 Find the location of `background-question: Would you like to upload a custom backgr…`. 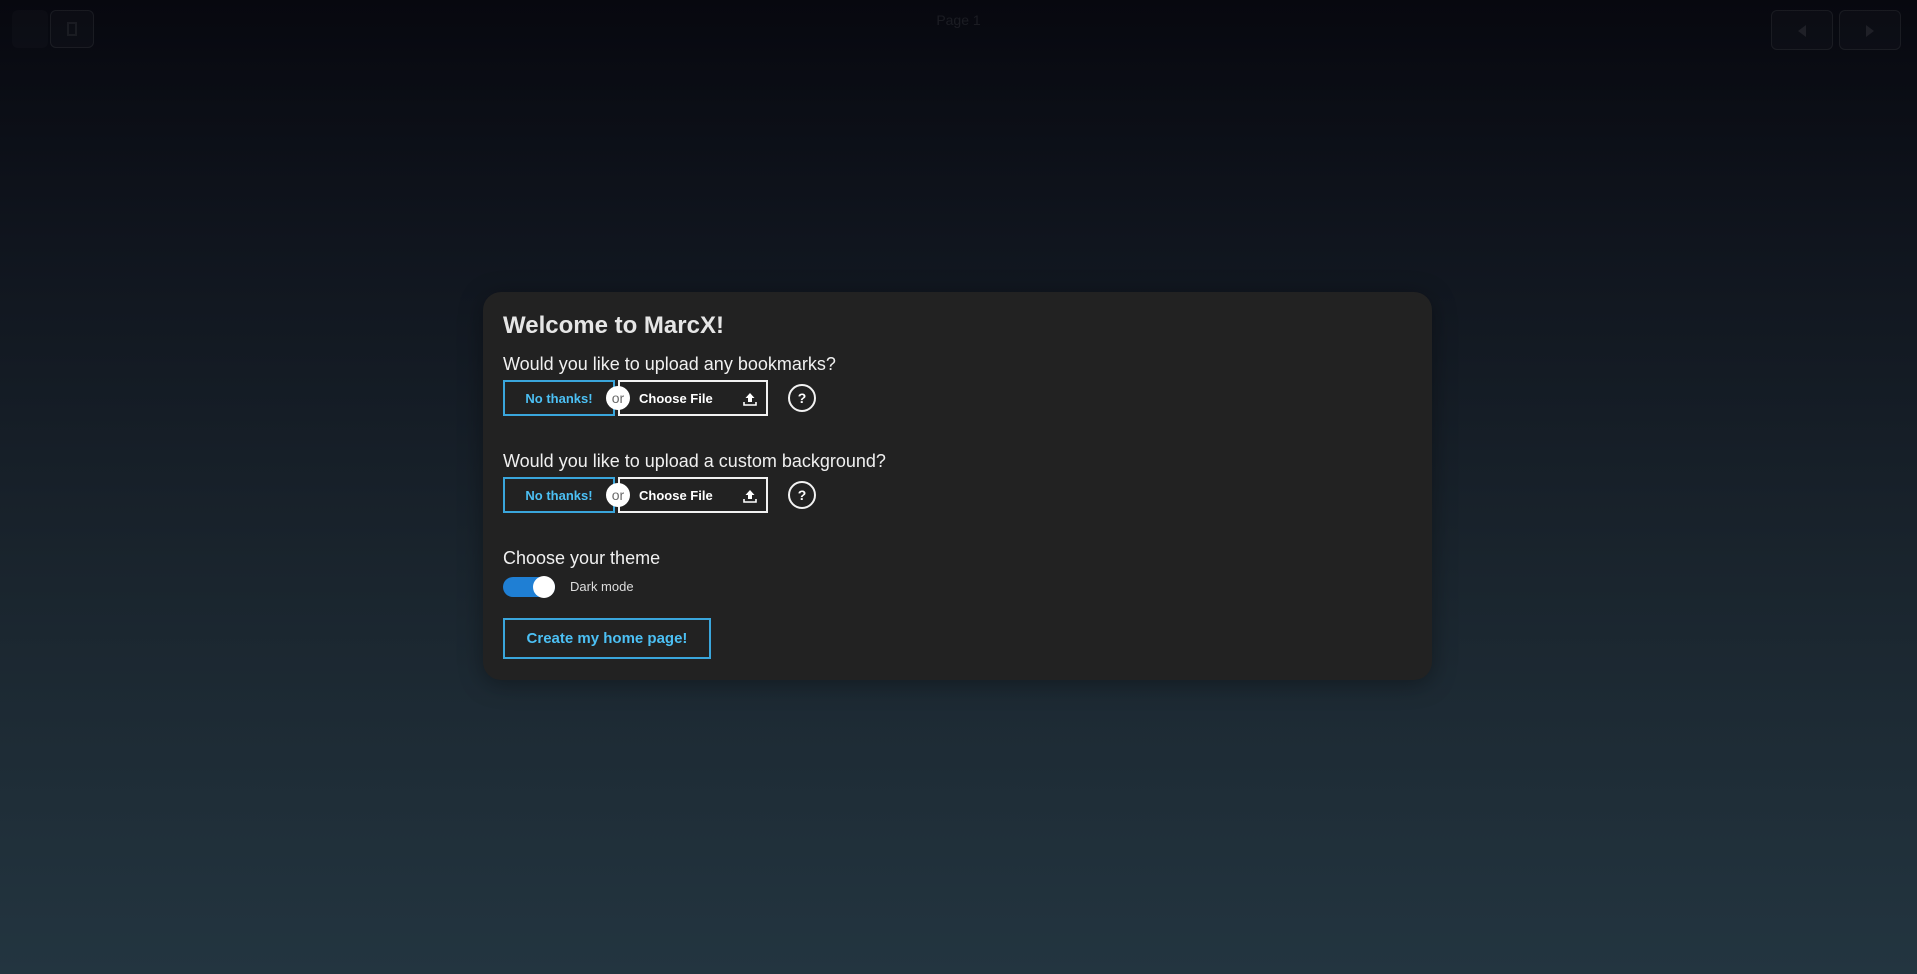

background-question: Would you like to upload a custom backgr… is located at coordinates (694, 461).